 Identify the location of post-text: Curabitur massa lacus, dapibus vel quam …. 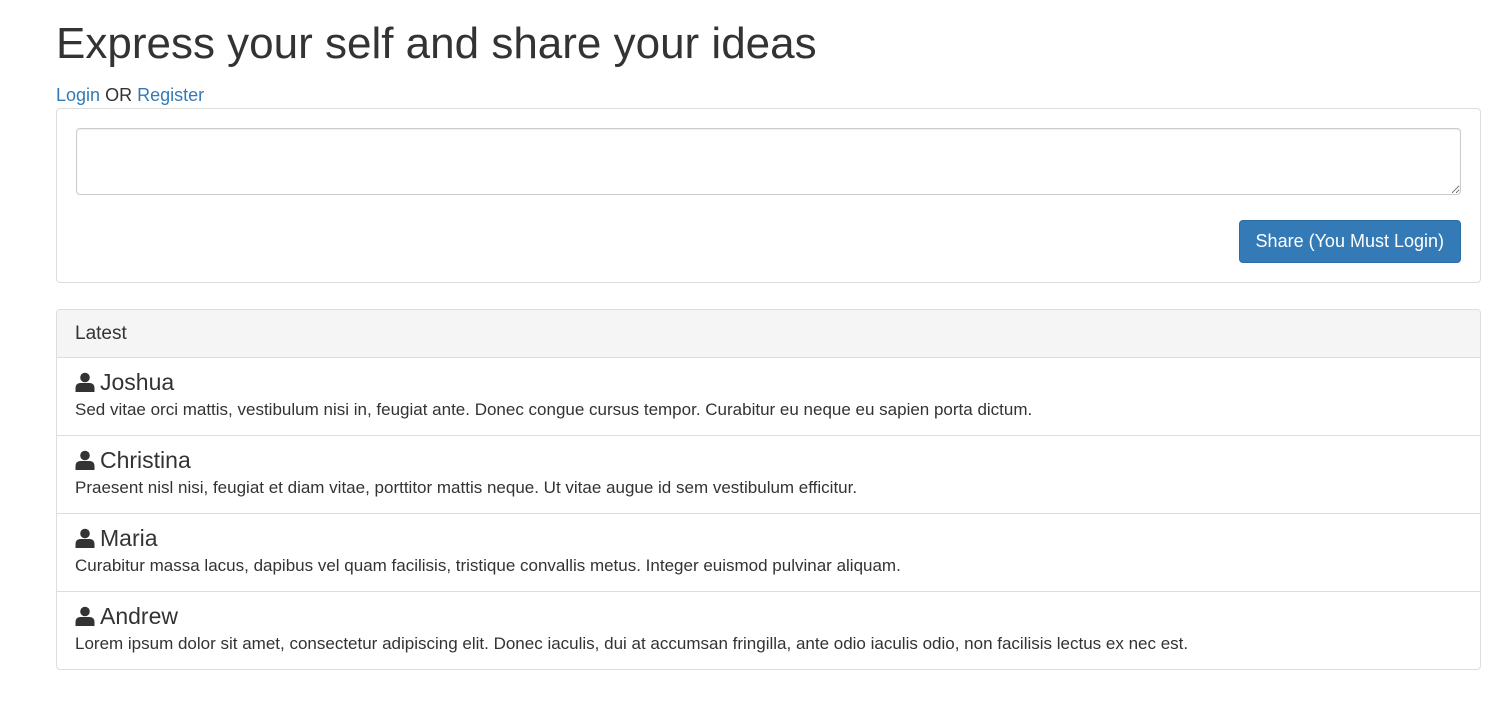
(488, 565).